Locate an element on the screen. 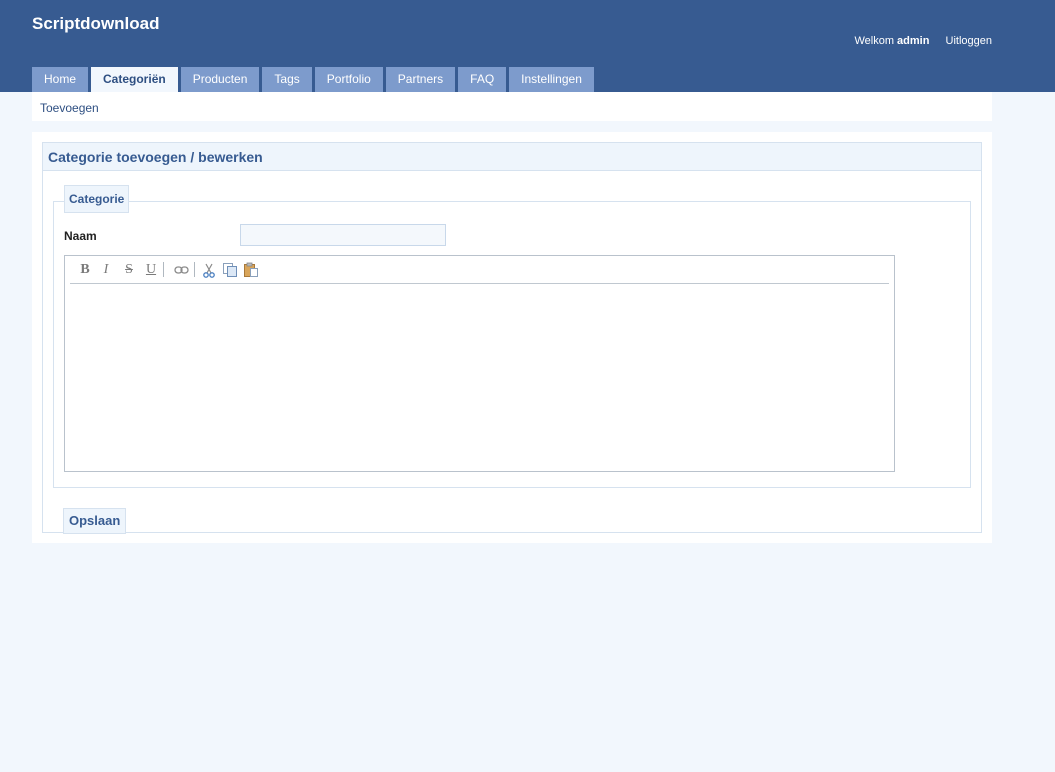  bold-icon: B is located at coordinates (85, 270).